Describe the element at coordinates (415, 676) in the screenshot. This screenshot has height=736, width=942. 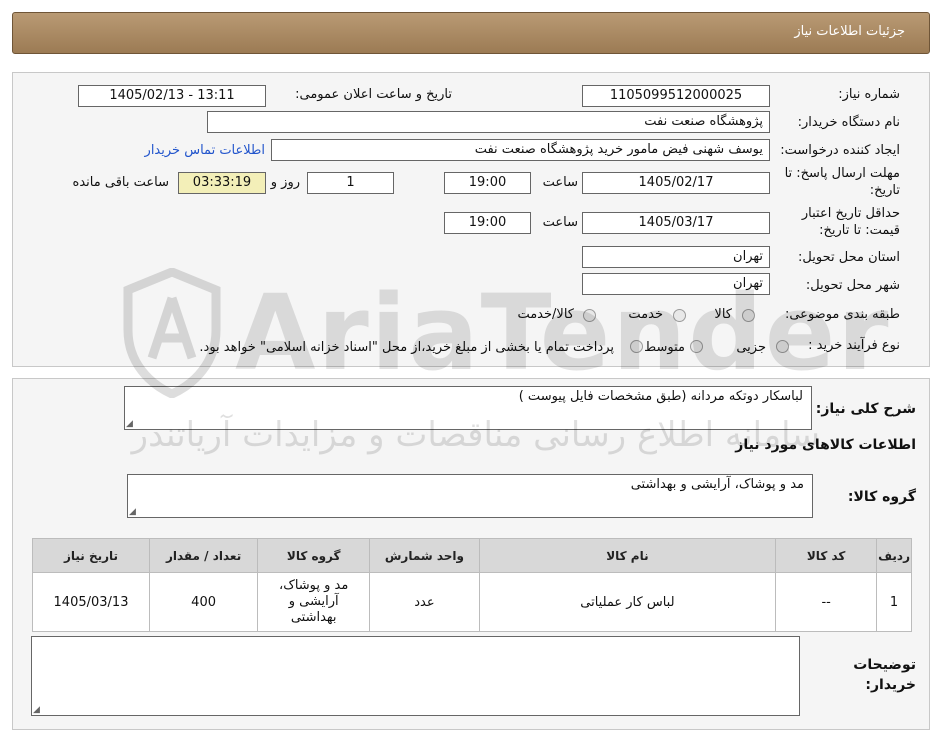
I see `notes-textarea: ◢` at that location.